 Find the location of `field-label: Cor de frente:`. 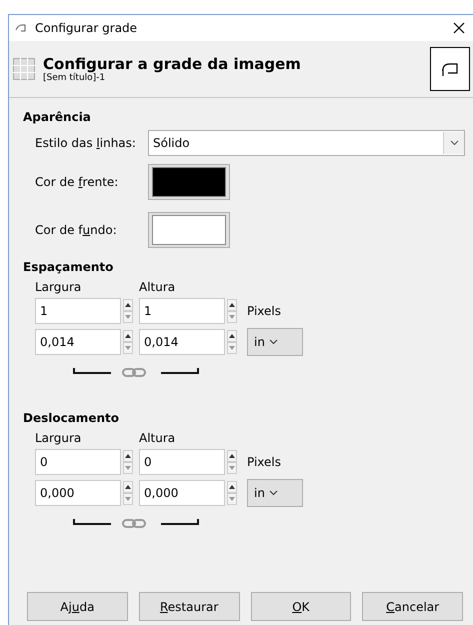

field-label: Cor de frente: is located at coordinates (77, 182).